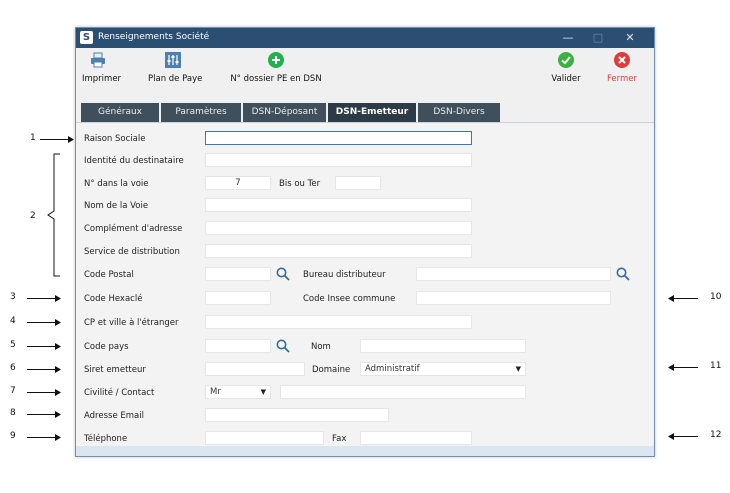  What do you see at coordinates (120, 112) in the screenshot?
I see `tab-generaux: Généraux` at bounding box center [120, 112].